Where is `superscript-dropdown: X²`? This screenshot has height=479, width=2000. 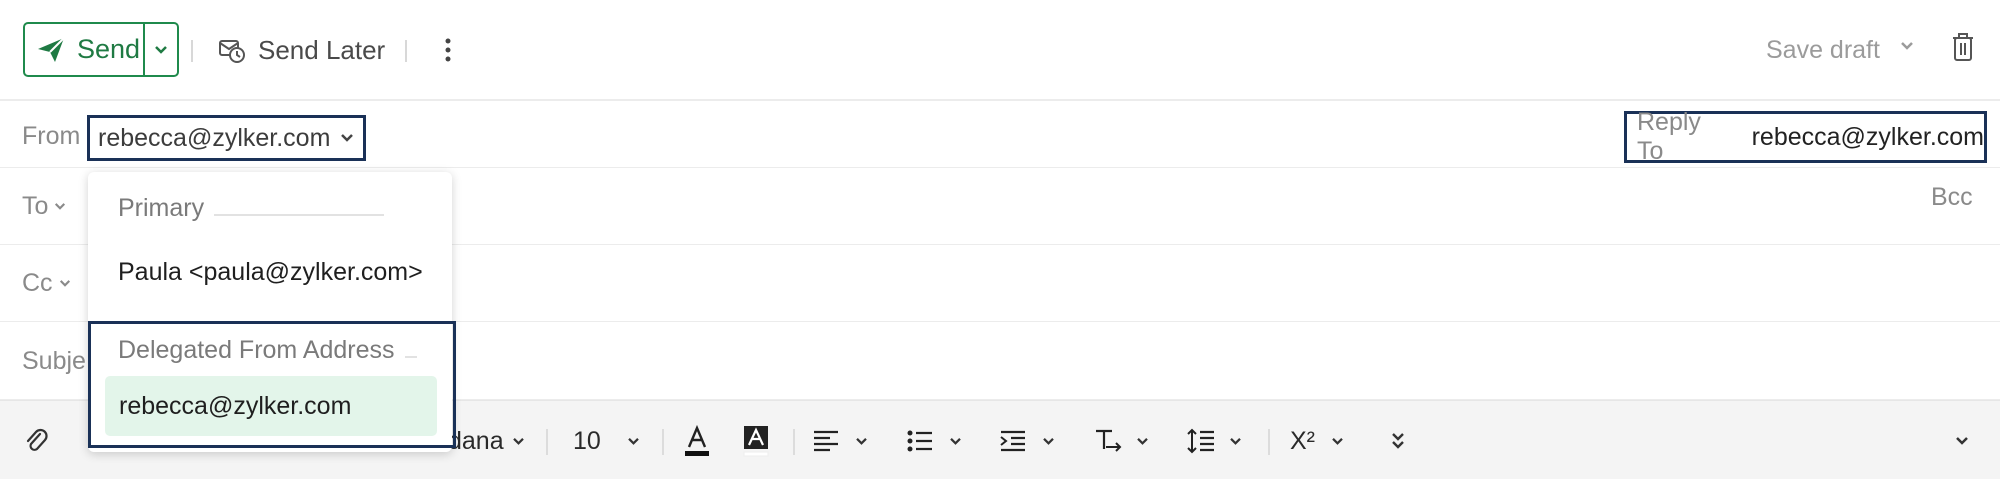
superscript-dropdown: X² is located at coordinates (1317, 441).